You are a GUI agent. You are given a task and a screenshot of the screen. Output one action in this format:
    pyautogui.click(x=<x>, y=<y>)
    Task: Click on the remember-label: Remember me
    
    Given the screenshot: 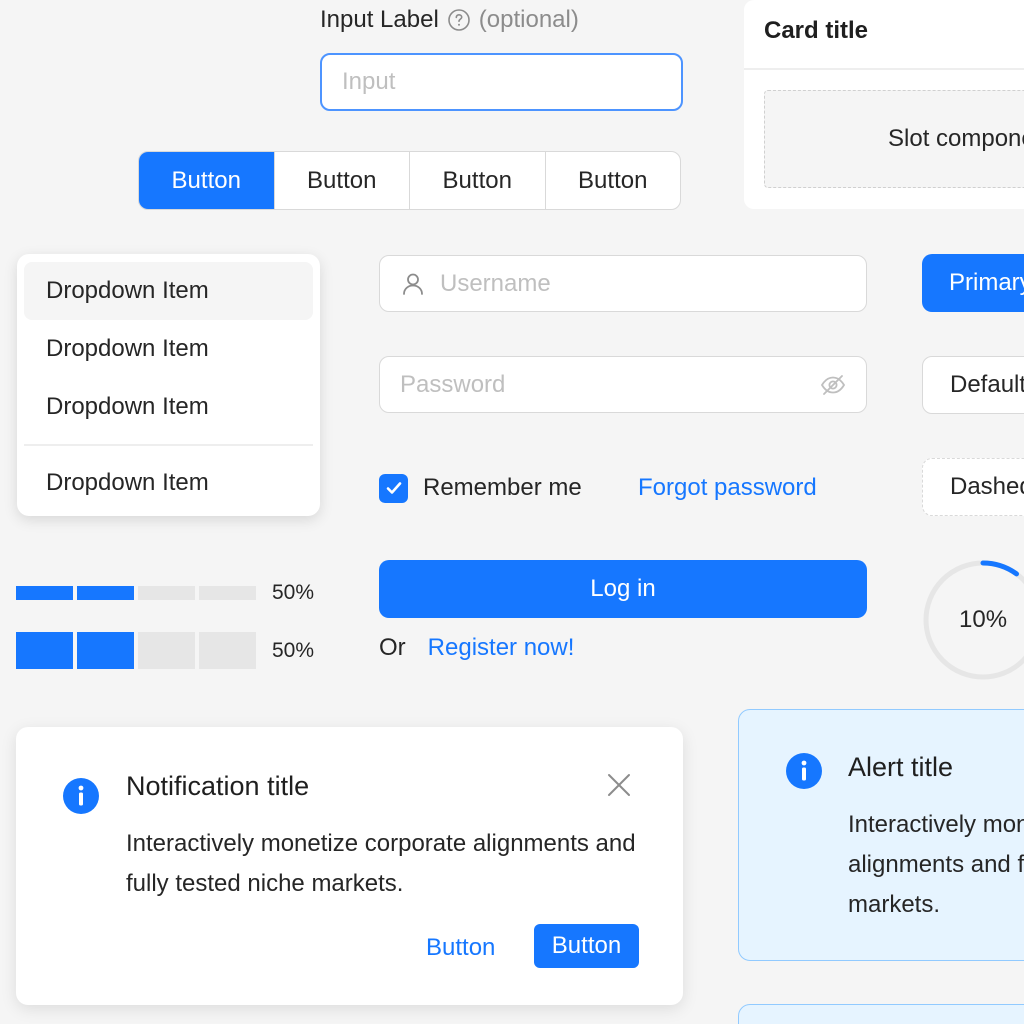 What is the action you would take?
    pyautogui.click(x=502, y=487)
    